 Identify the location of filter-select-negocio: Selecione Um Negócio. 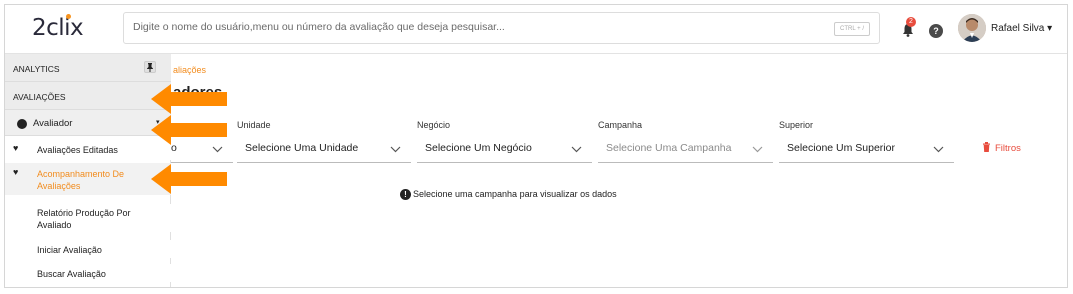
(504, 148).